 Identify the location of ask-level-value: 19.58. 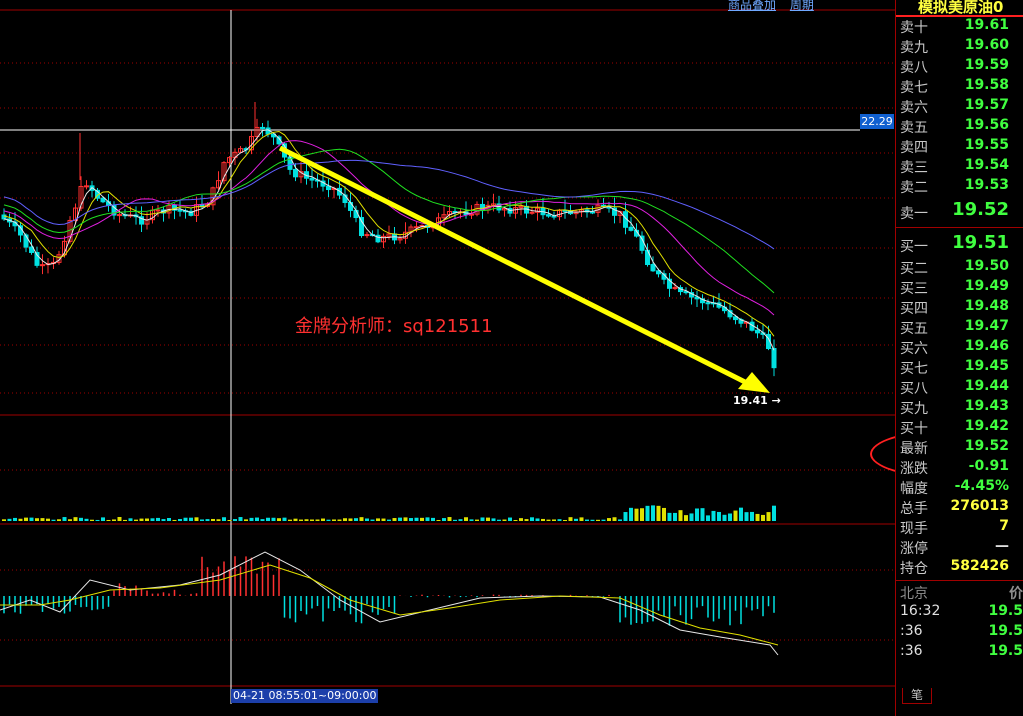
(986, 85).